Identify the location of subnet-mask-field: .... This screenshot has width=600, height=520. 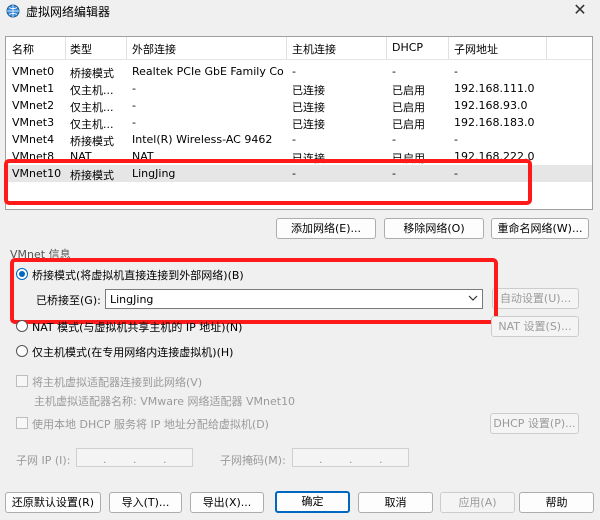
(350, 457).